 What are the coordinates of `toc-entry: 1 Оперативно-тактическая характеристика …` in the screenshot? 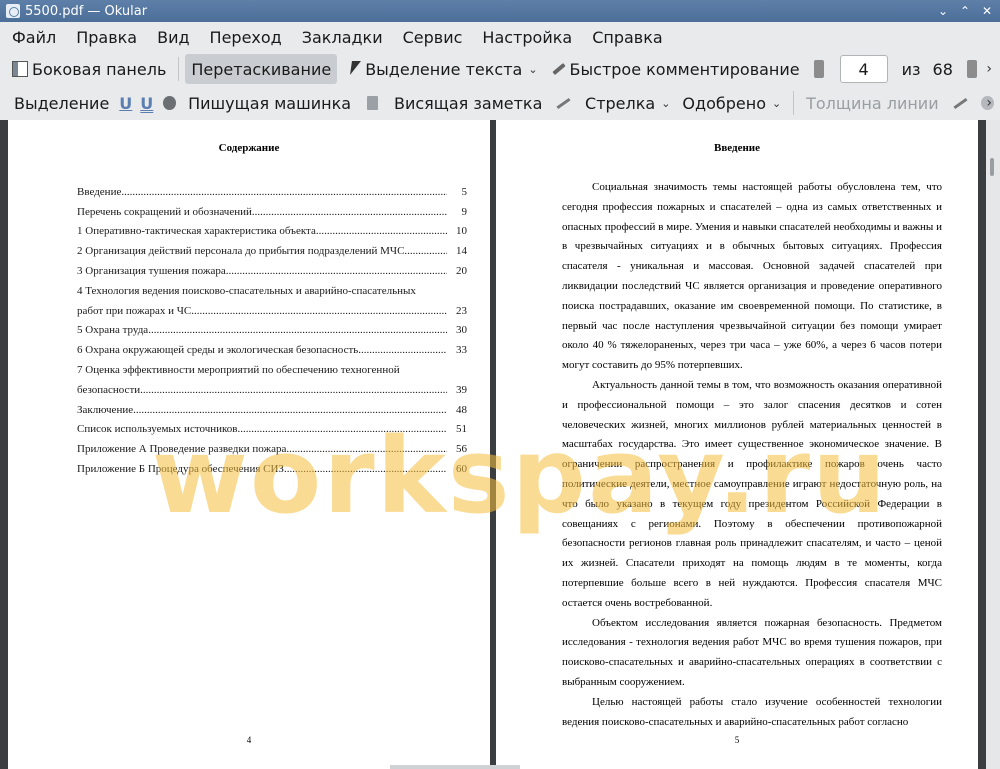 It's located at (272, 232).